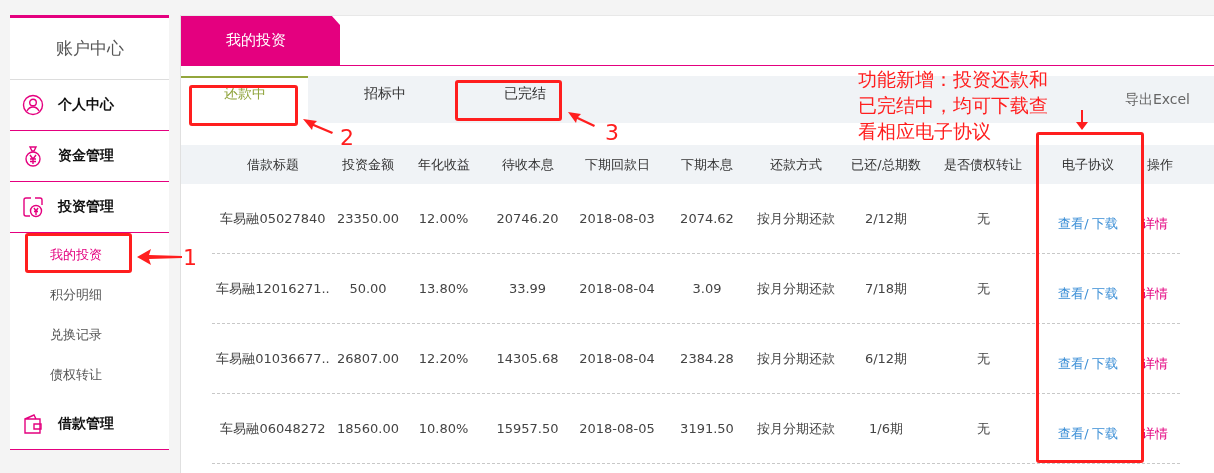  What do you see at coordinates (443, 289) in the screenshot?
I see `table-cell-text: 13.80%` at bounding box center [443, 289].